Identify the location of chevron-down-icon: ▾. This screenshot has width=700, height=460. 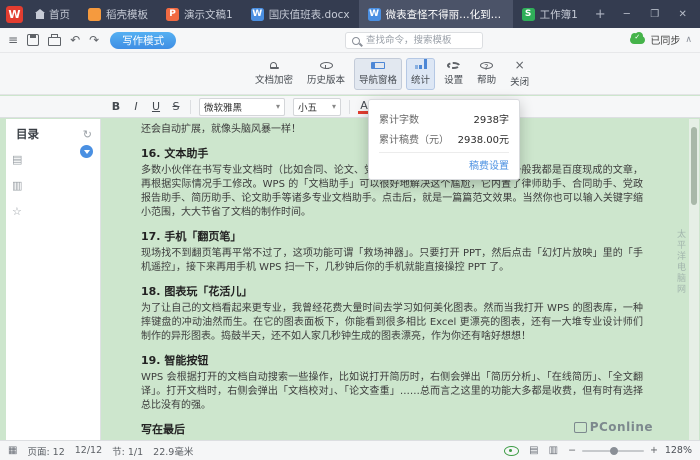
(277, 106).